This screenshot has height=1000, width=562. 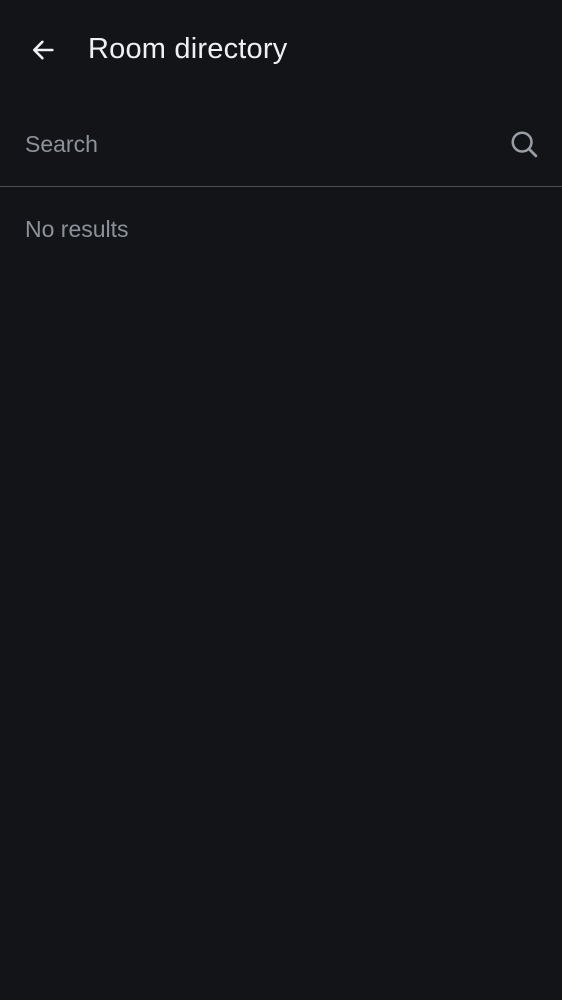 What do you see at coordinates (77, 229) in the screenshot?
I see `empty-results-message: No results` at bounding box center [77, 229].